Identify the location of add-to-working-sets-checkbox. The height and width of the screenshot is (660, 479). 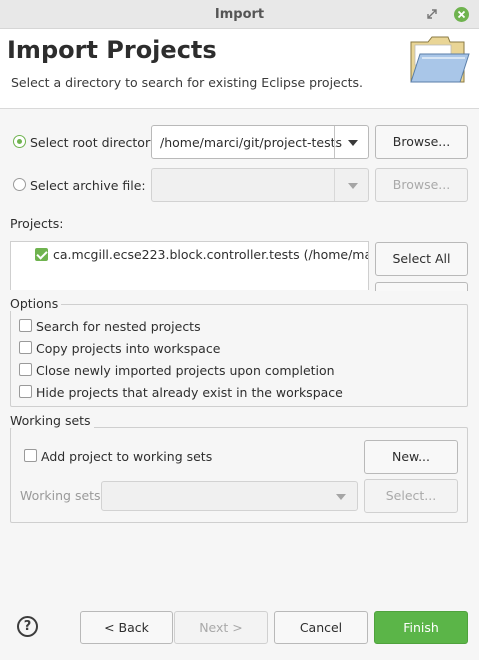
(30, 455).